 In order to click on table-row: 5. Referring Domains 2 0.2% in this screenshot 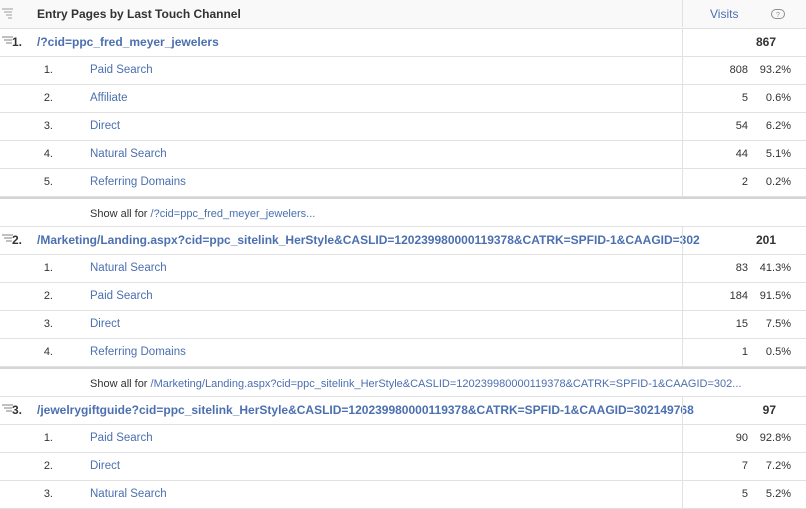, I will do `click(403, 183)`.